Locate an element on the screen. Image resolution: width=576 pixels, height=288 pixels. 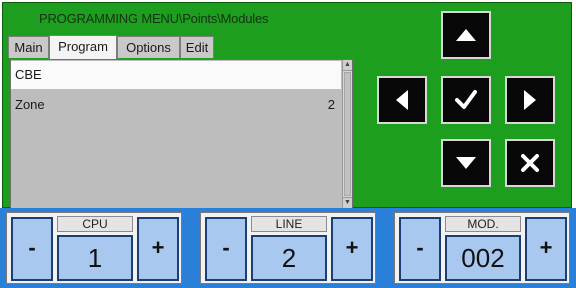
left-button is located at coordinates (402, 100).